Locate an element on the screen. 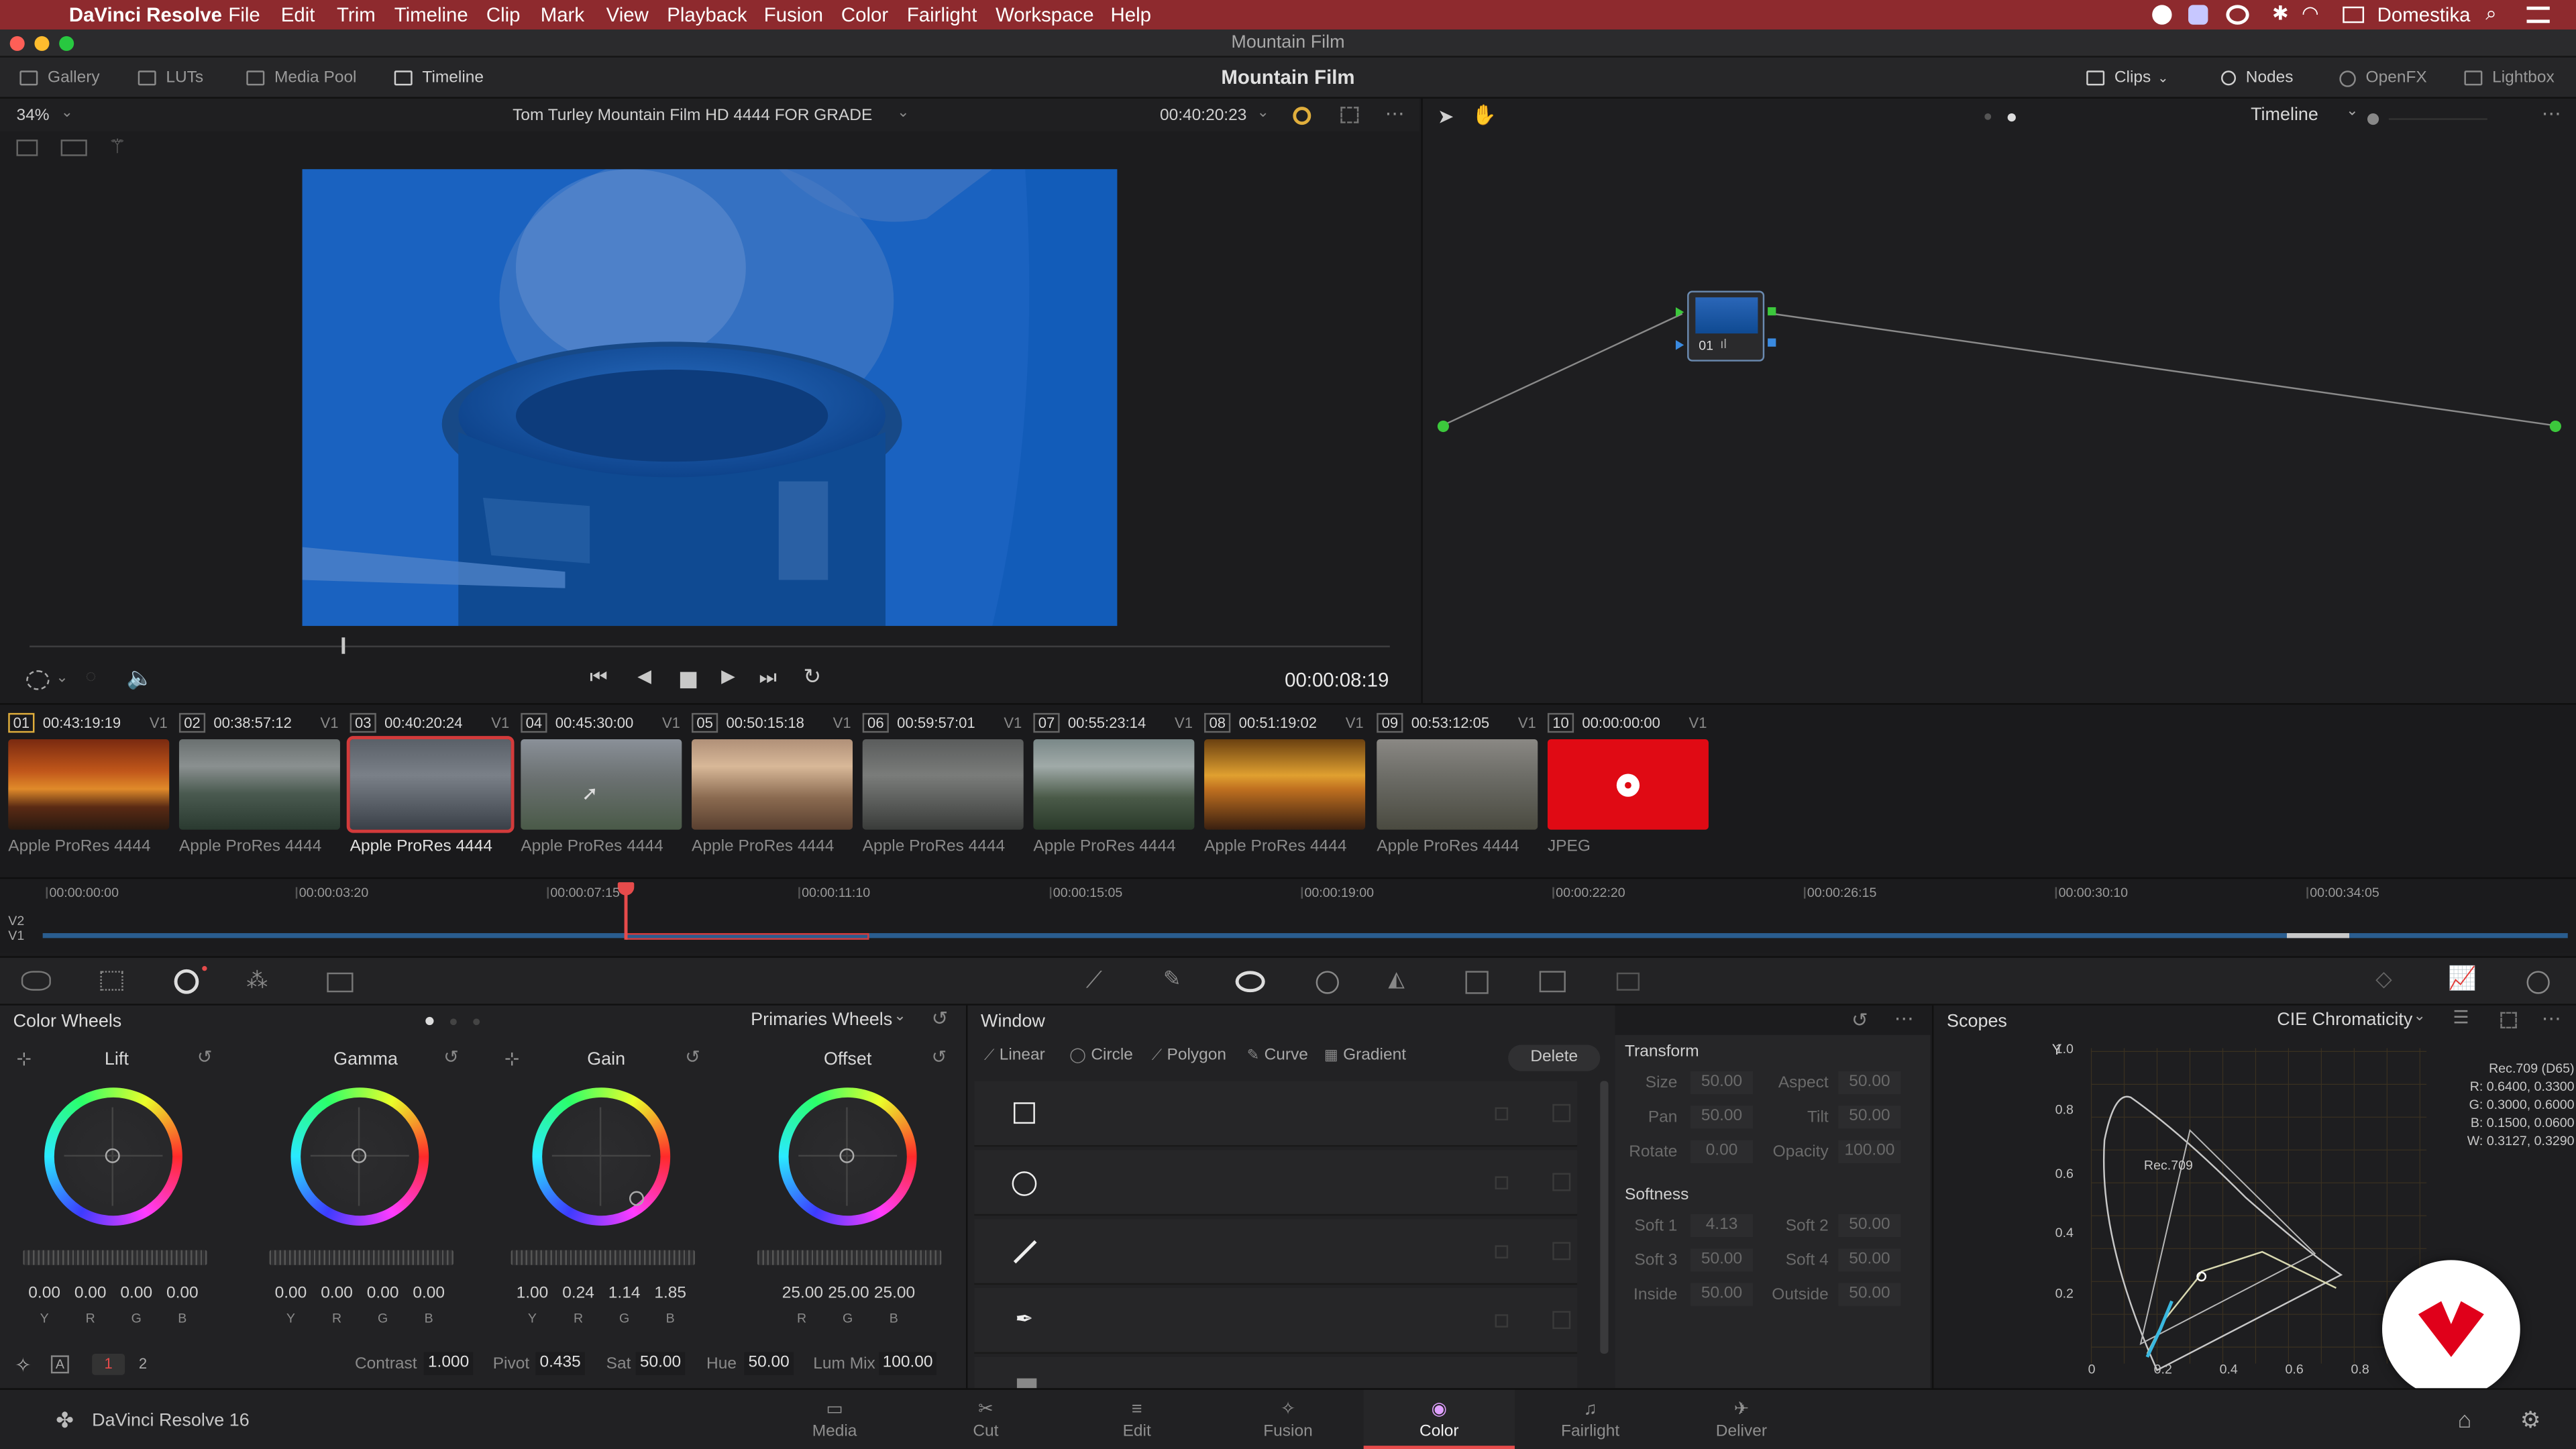 This screenshot has width=2576, height=1449. auto-balance-icon: ✧ is located at coordinates (23, 1365).